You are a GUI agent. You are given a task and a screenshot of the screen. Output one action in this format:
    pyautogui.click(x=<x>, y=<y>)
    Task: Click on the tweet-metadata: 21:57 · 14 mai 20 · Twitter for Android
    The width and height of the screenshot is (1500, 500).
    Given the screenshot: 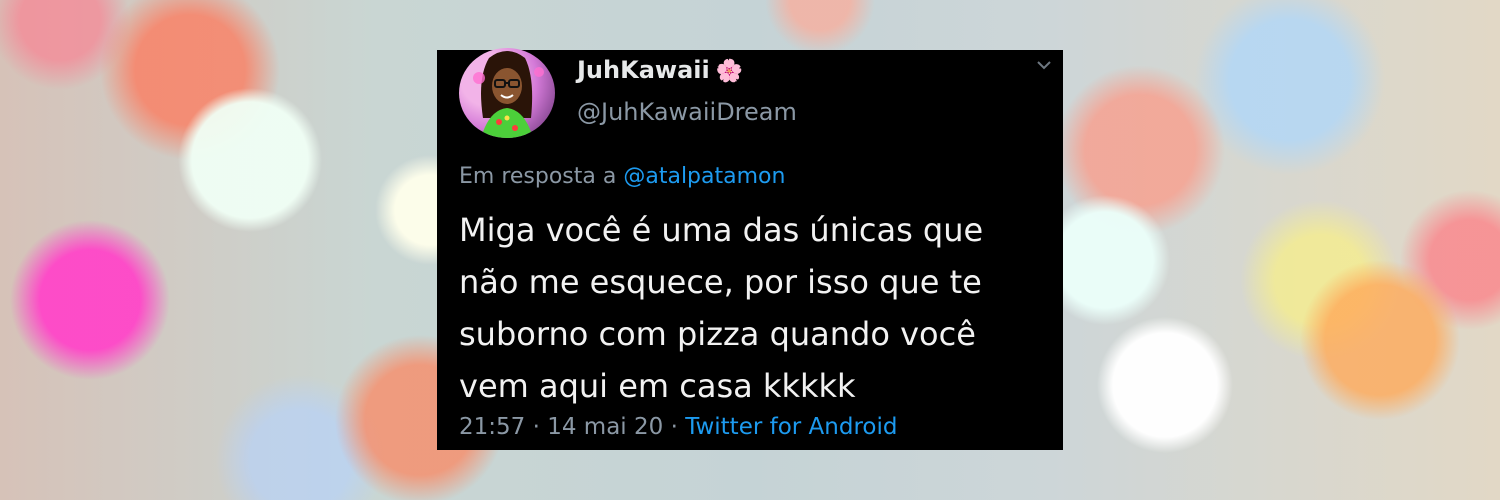 What is the action you would take?
    pyautogui.click(x=678, y=427)
    